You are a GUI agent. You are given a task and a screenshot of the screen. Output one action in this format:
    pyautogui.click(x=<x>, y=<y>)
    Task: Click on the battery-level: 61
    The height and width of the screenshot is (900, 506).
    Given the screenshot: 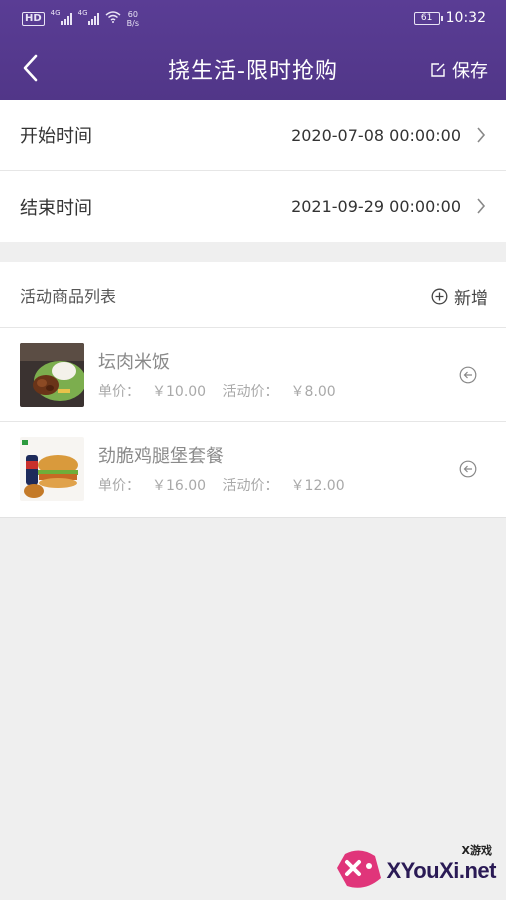 What is the action you would take?
    pyautogui.click(x=426, y=17)
    